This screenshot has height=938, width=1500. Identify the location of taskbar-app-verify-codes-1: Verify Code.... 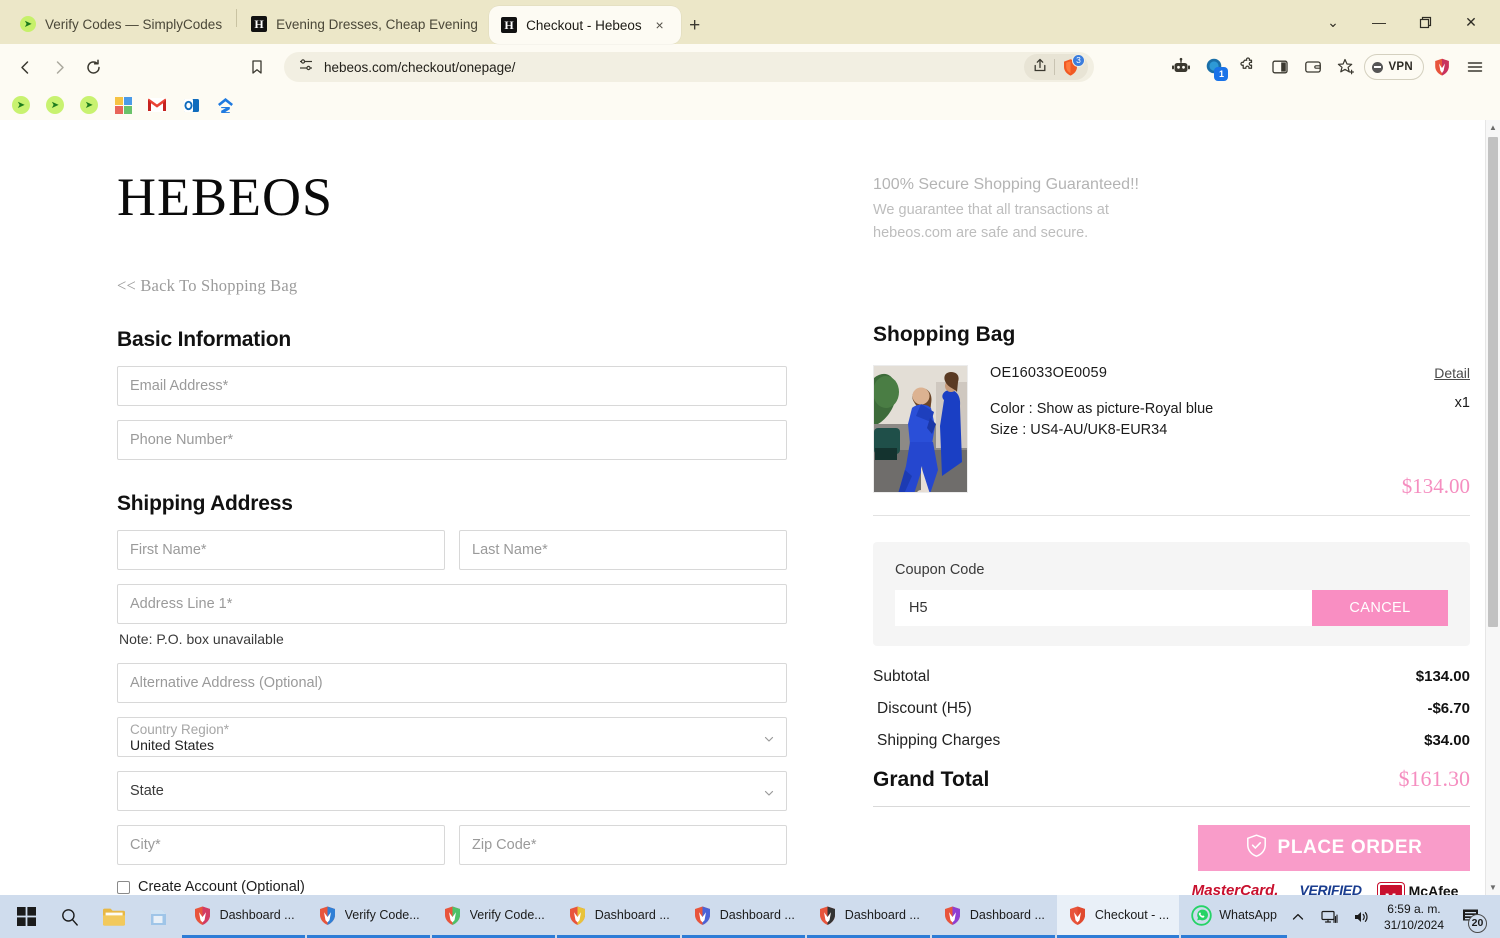
(368, 916).